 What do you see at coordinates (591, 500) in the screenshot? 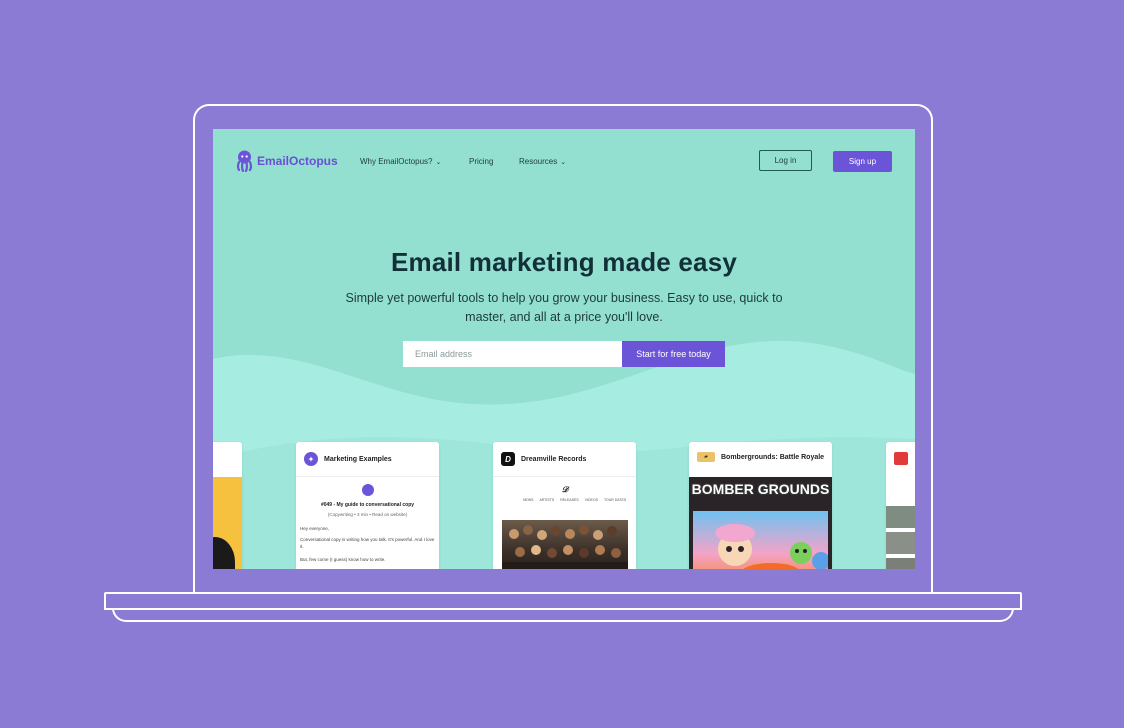
I see `dreamville-menu-item: VIDEOS` at bounding box center [591, 500].